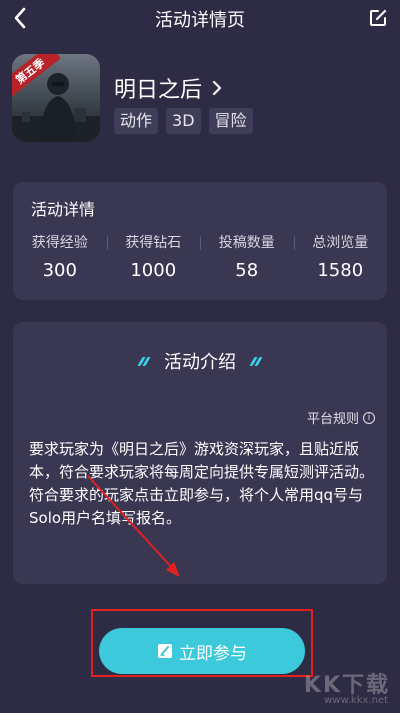  I want to click on stat-label: 总浏览量, so click(340, 243).